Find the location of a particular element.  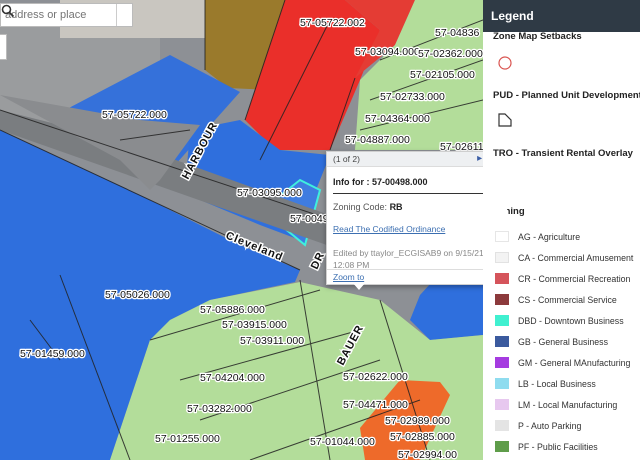

parcel-label: 57-02994.00 is located at coordinates (427, 454).